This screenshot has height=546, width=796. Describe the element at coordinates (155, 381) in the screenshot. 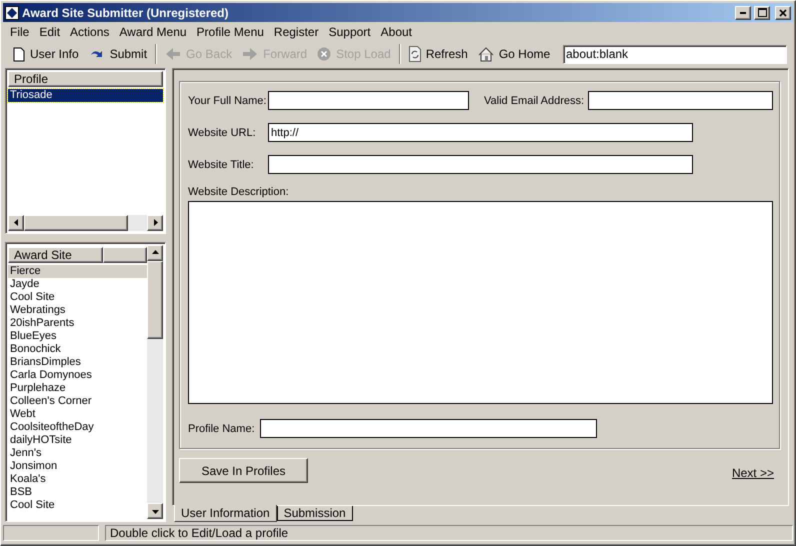

I see `vertical-scrollbar` at that location.